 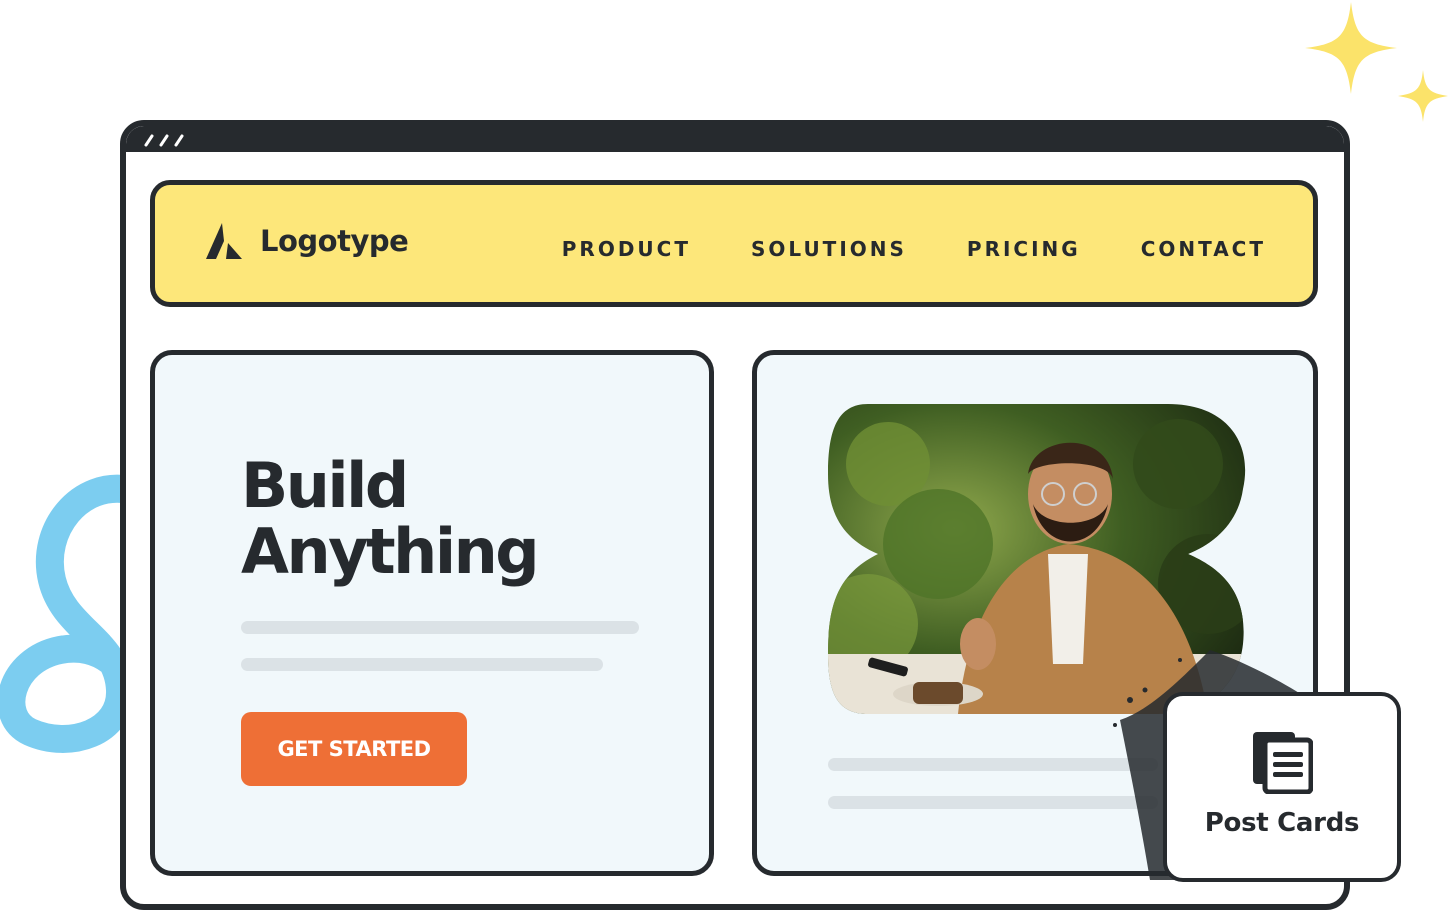 What do you see at coordinates (354, 749) in the screenshot?
I see `get-started-button: GET STARTED` at bounding box center [354, 749].